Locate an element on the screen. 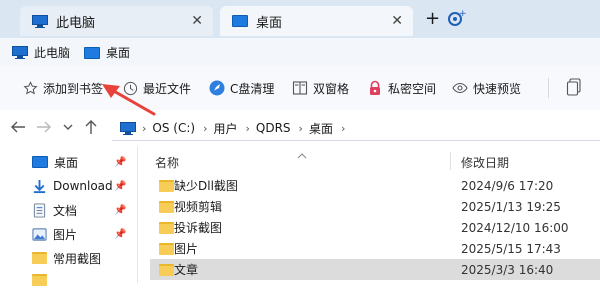 This screenshot has height=290, width=600. bookmark-this-pc: 此电脑 is located at coordinates (41, 52).